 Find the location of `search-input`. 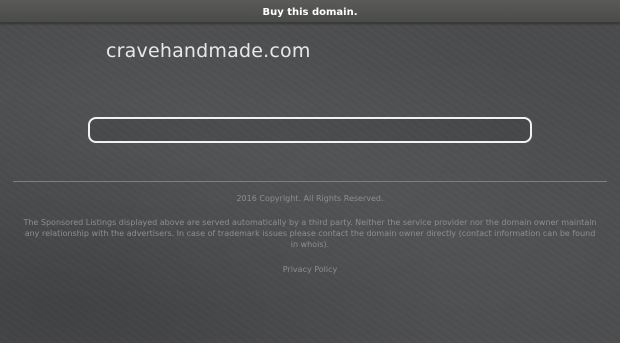

search-input is located at coordinates (310, 130).